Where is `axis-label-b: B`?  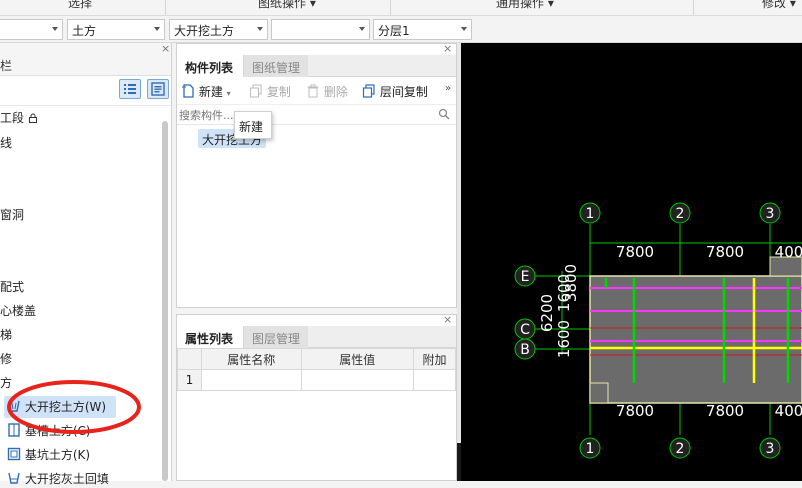 axis-label-b: B is located at coordinates (525, 350).